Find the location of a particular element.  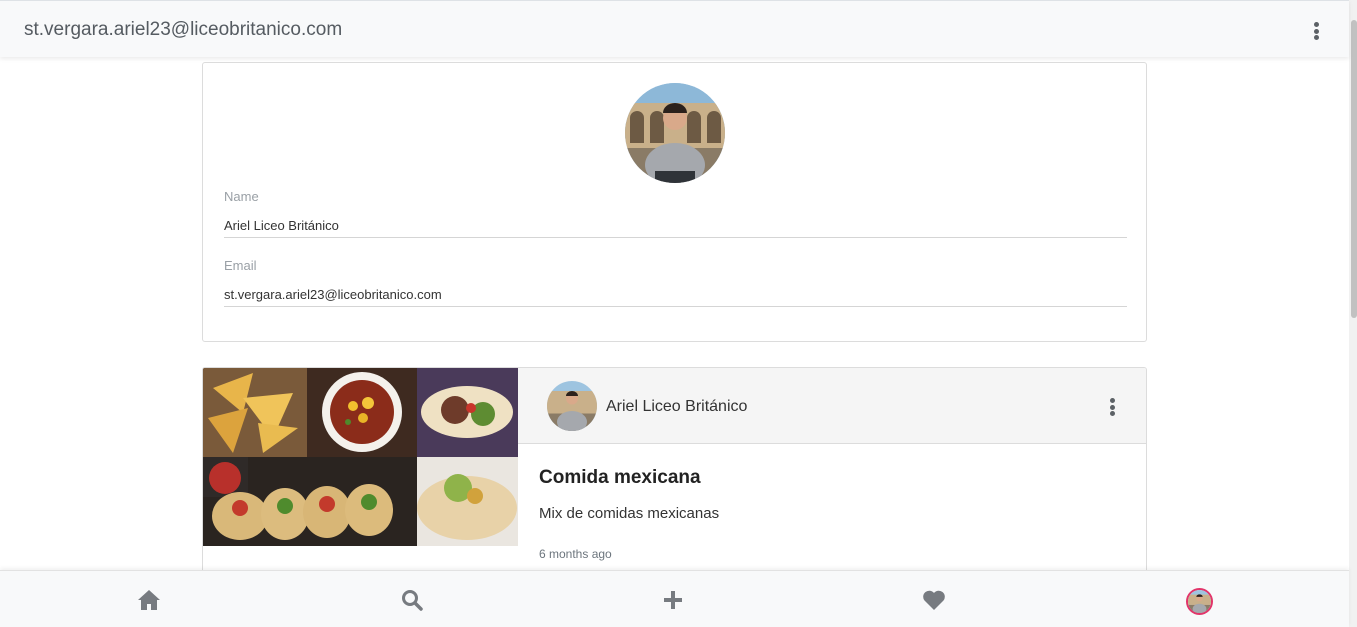

post-header: Ariel Liceo Británico is located at coordinates (832, 406).